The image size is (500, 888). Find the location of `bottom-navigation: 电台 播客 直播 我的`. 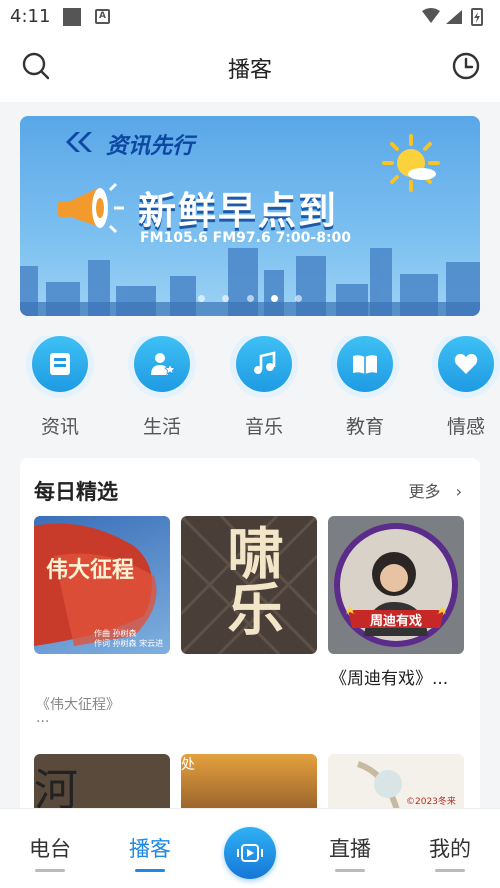

bottom-navigation: 电台 播客 直播 我的 is located at coordinates (250, 848).